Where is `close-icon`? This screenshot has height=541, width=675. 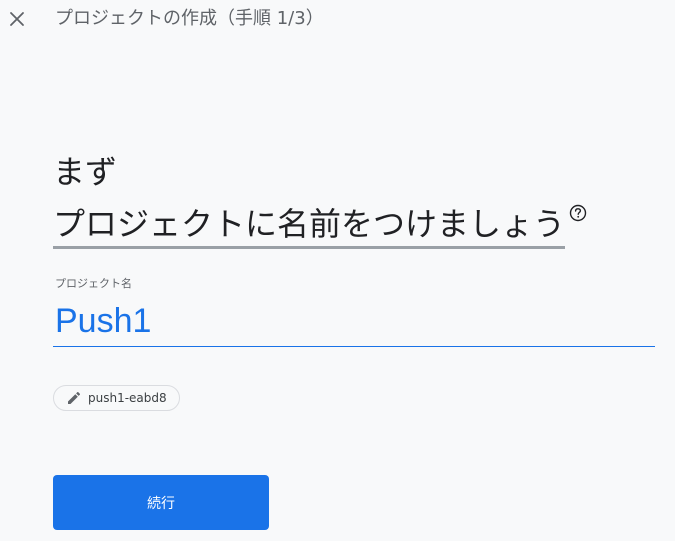
close-icon is located at coordinates (17, 19).